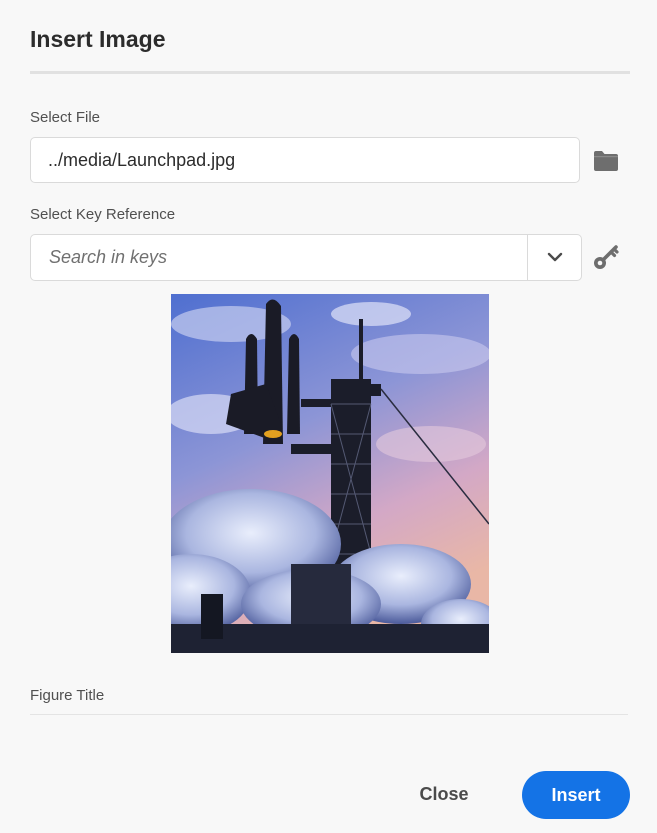  Describe the element at coordinates (444, 794) in the screenshot. I see `close-button: Close` at that location.